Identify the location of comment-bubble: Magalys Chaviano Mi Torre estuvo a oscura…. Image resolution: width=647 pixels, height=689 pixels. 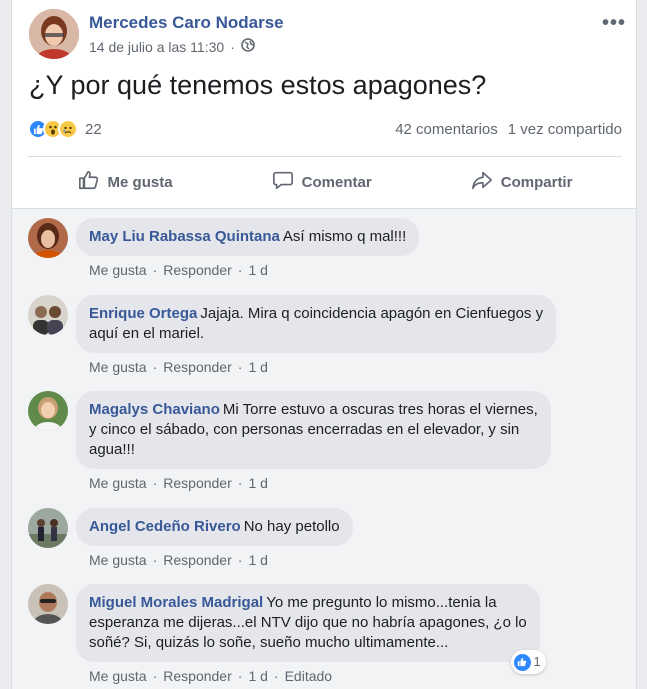
(313, 430).